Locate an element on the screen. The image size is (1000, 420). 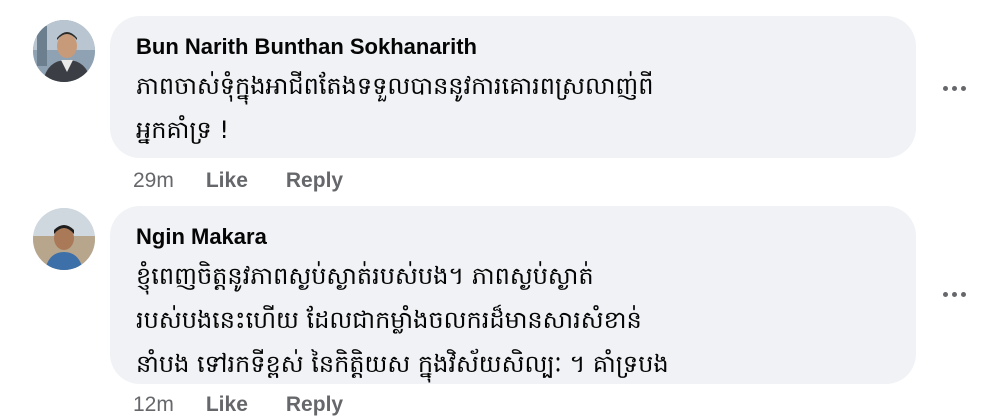
avatar is located at coordinates (64, 239).